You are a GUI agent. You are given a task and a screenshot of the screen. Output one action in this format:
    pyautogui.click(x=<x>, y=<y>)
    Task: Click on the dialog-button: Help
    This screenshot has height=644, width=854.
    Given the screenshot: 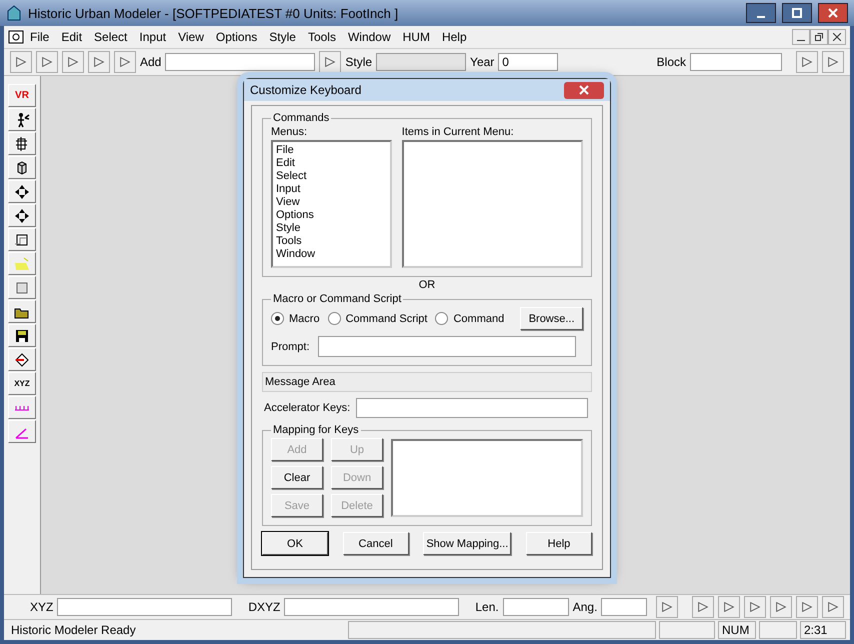 What is the action you would take?
    pyautogui.click(x=559, y=543)
    